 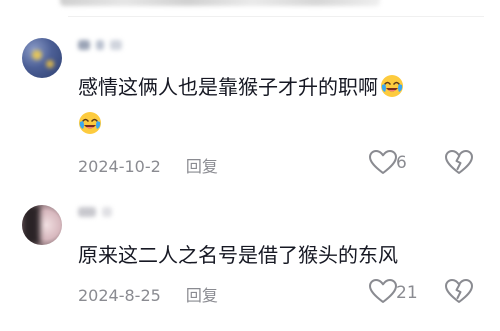 I want to click on comment-meta: 2024-10-2 回复, so click(x=148, y=165).